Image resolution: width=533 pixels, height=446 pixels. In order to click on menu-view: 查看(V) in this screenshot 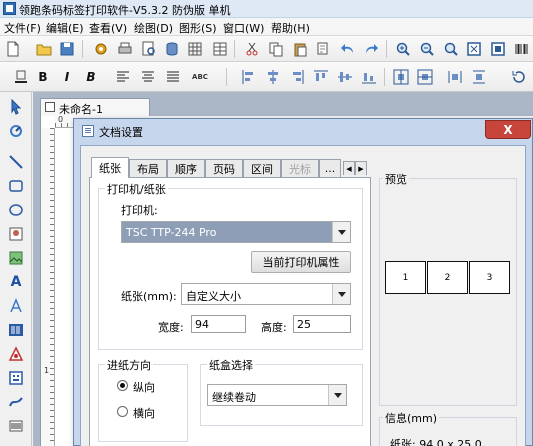, I will do `click(108, 28)`.